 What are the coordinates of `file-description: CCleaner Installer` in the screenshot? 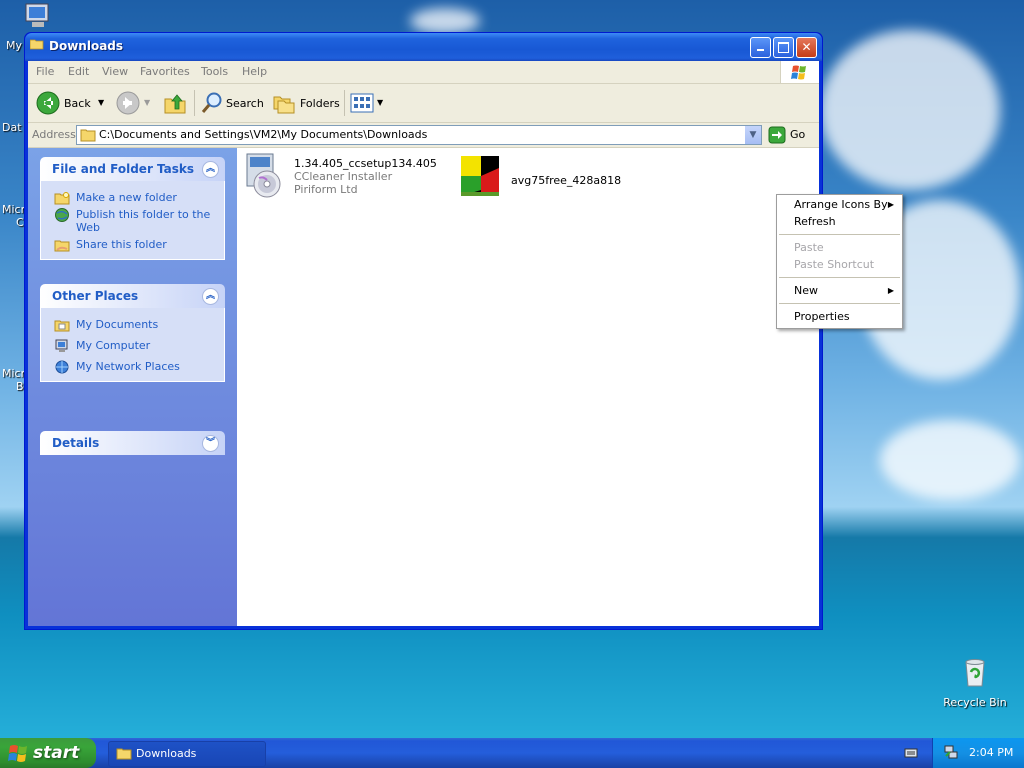 It's located at (343, 176).